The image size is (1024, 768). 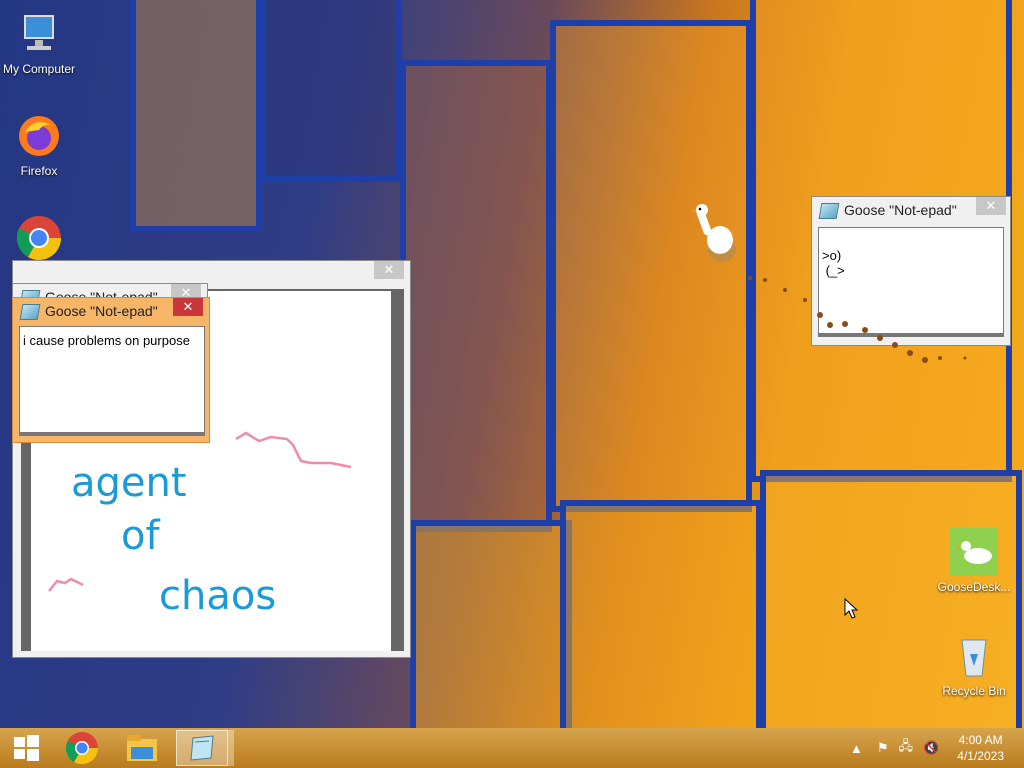 What do you see at coordinates (980, 756) in the screenshot?
I see `clock-date: 4/1/2023` at bounding box center [980, 756].